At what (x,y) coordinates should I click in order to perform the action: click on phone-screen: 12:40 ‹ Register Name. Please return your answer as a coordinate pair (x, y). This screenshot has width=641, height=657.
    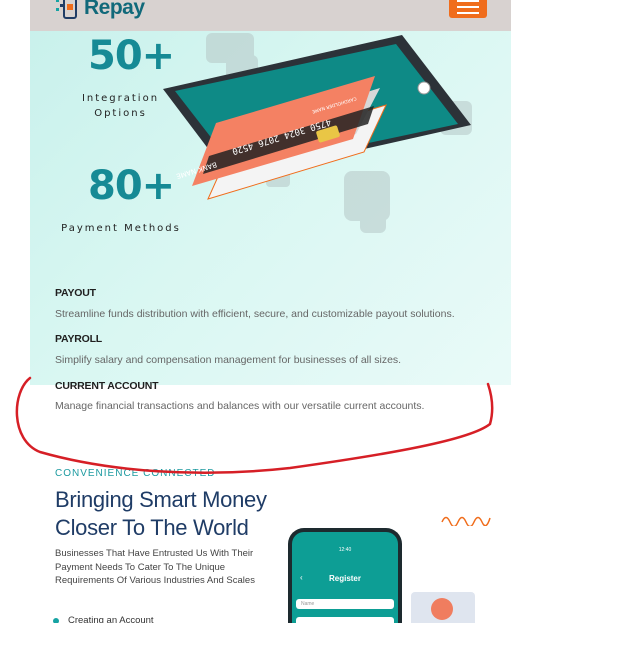
    Looking at the image, I should click on (345, 577).